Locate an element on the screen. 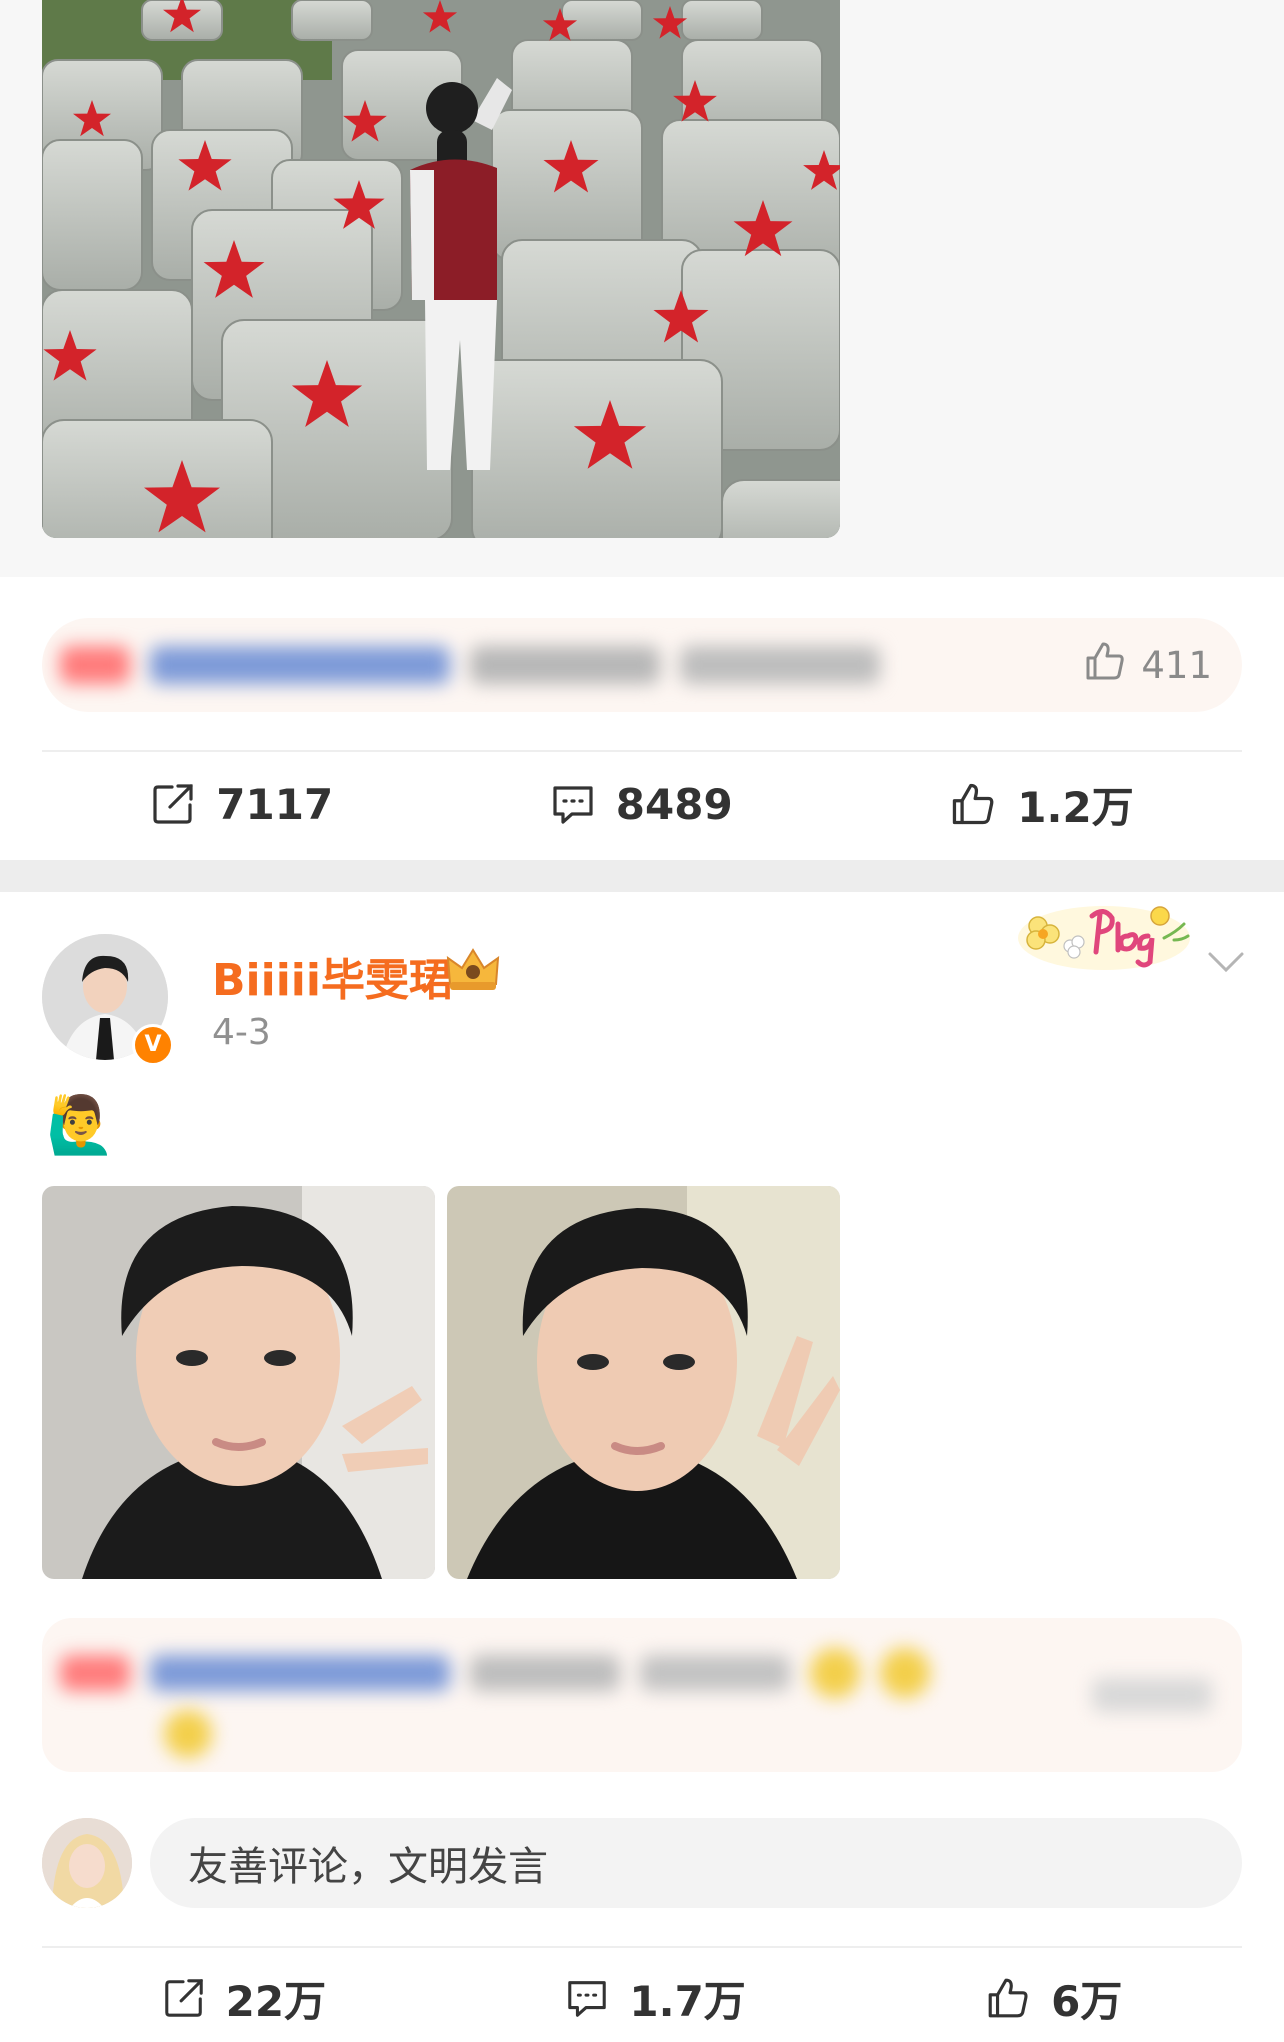  post-text: 🙋‍♂️ is located at coordinates (81, 1125).